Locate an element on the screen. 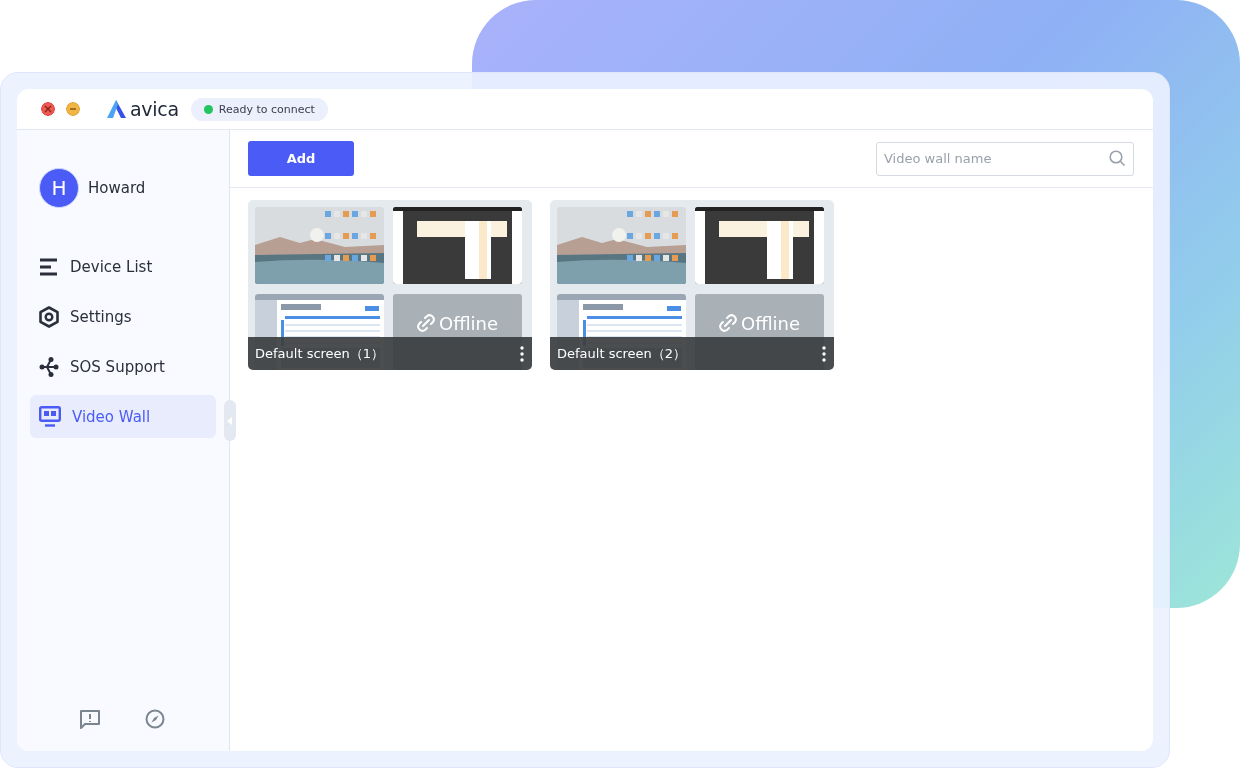 The height and width of the screenshot is (768, 1240). sidebar-item: SOS Support is located at coordinates (123, 366).